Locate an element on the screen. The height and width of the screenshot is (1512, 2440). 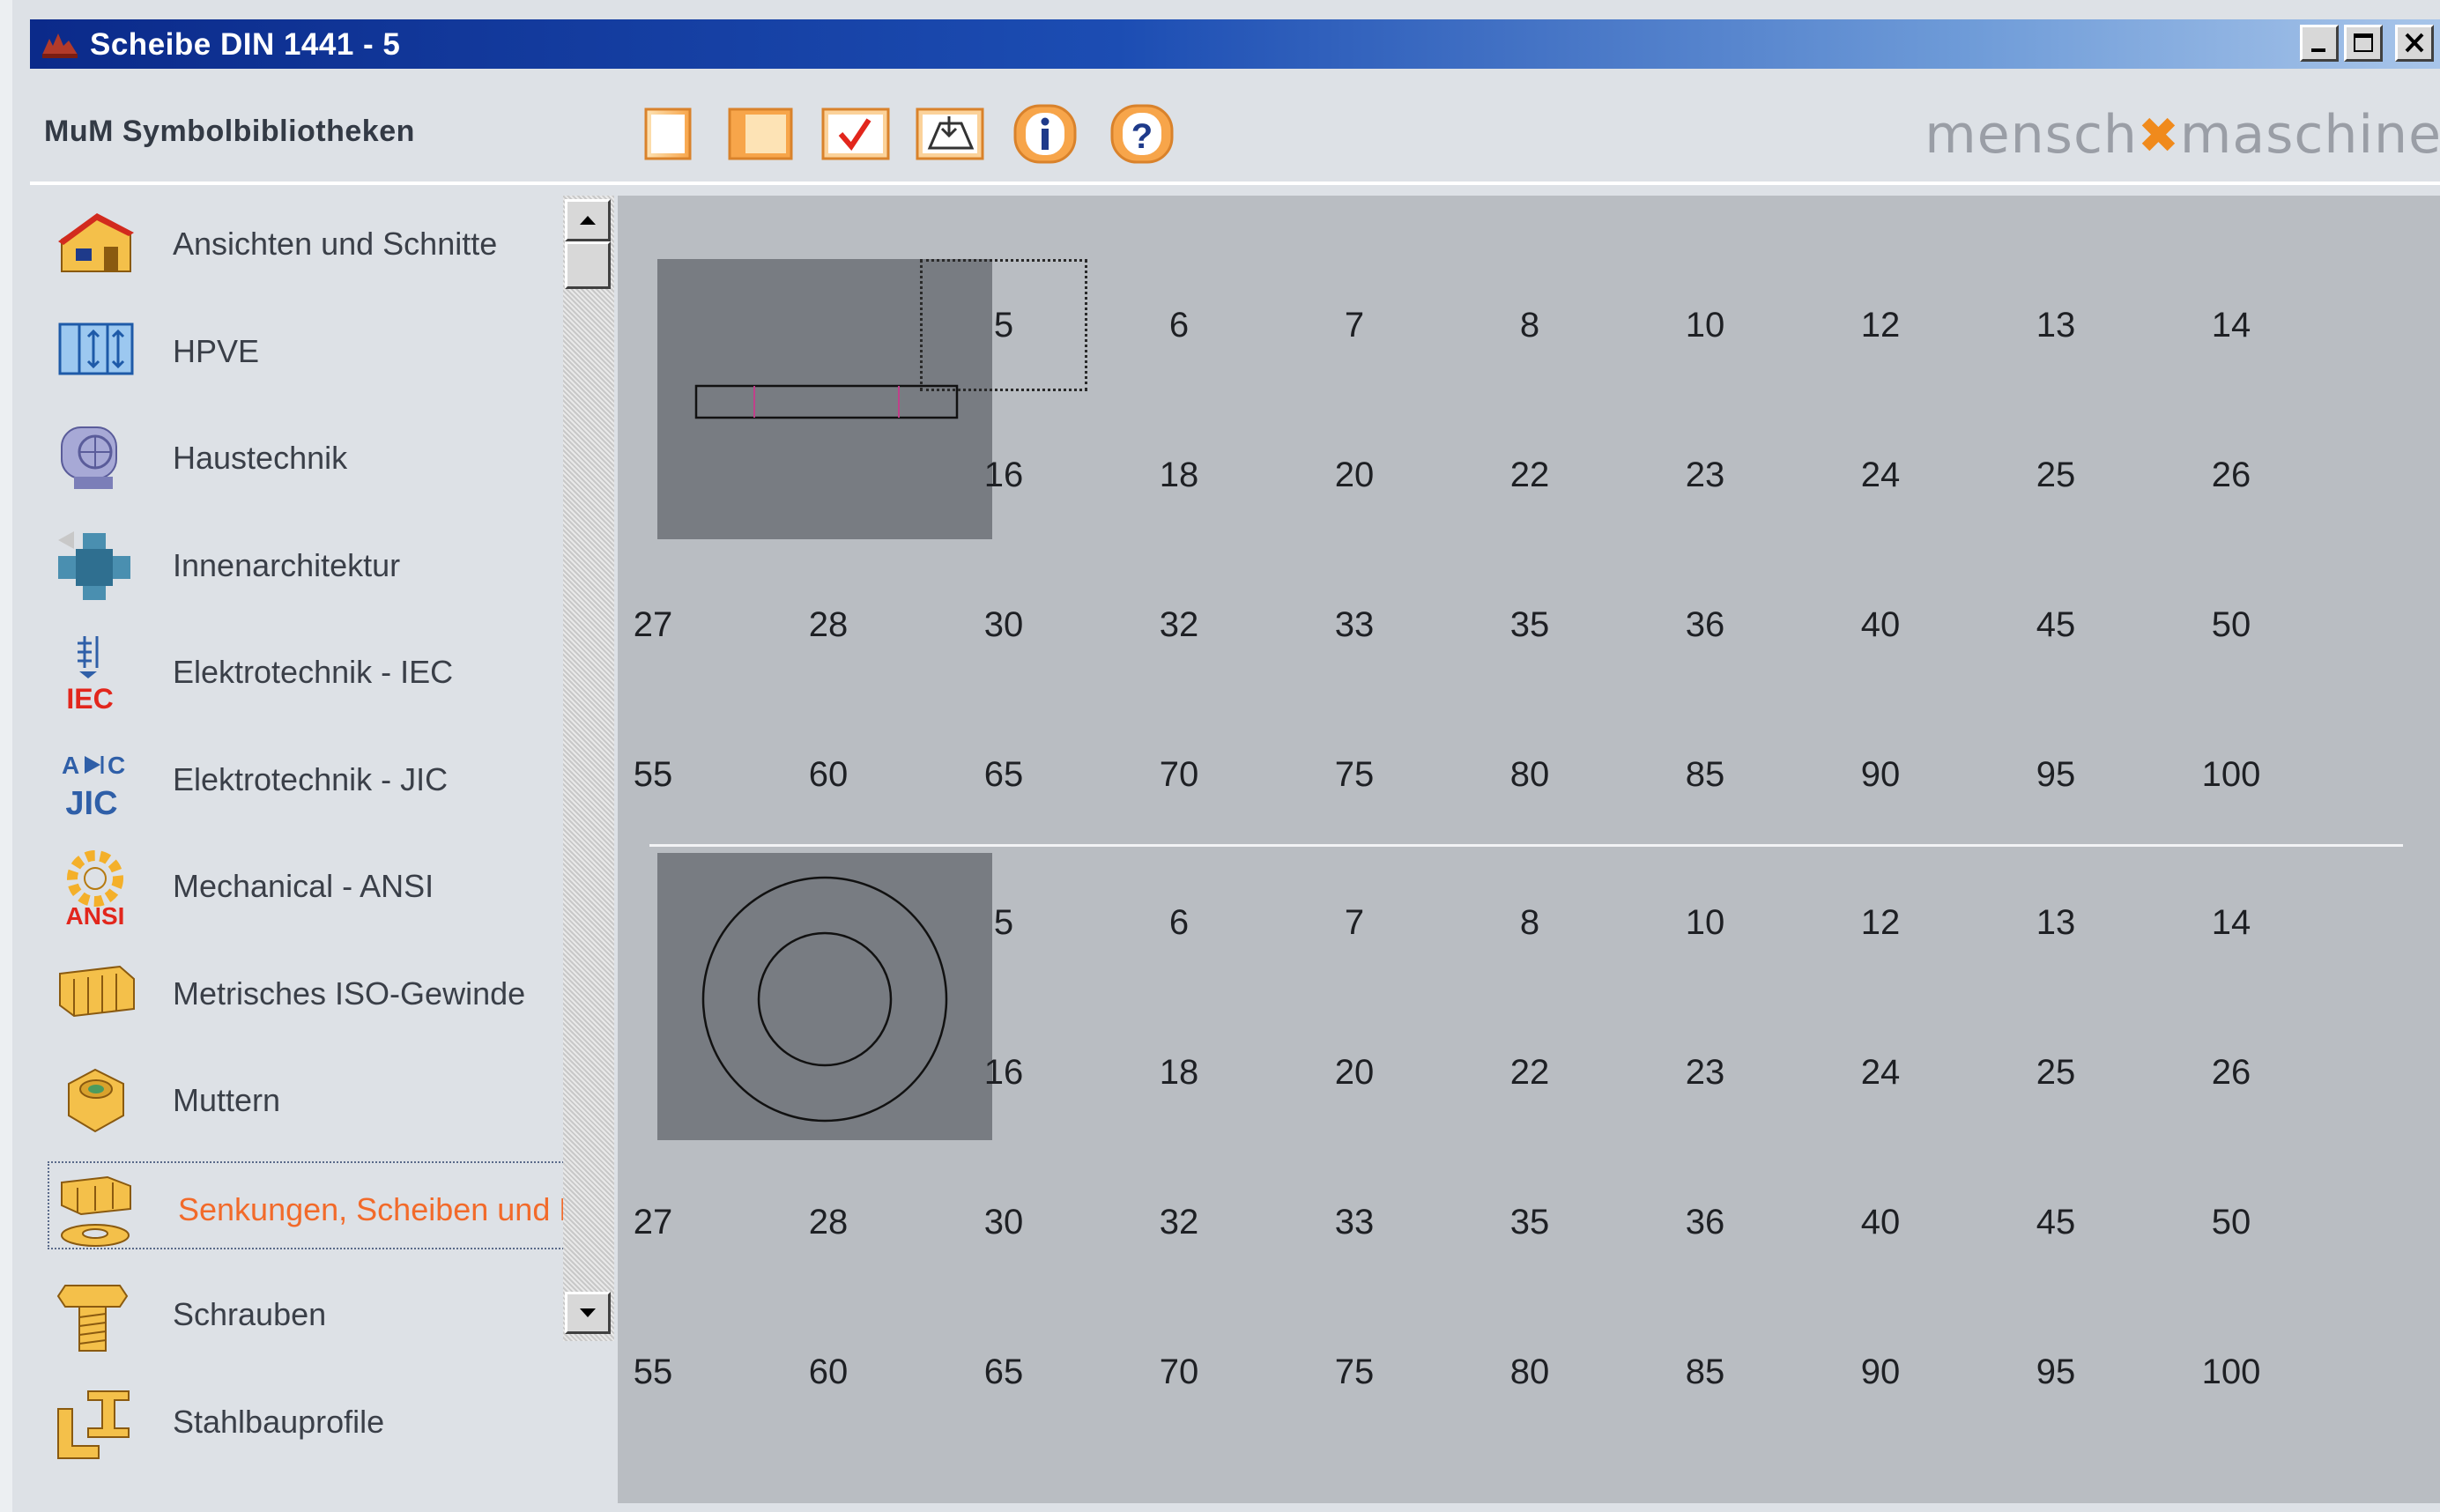
size-option-side: 40 is located at coordinates (1881, 625).